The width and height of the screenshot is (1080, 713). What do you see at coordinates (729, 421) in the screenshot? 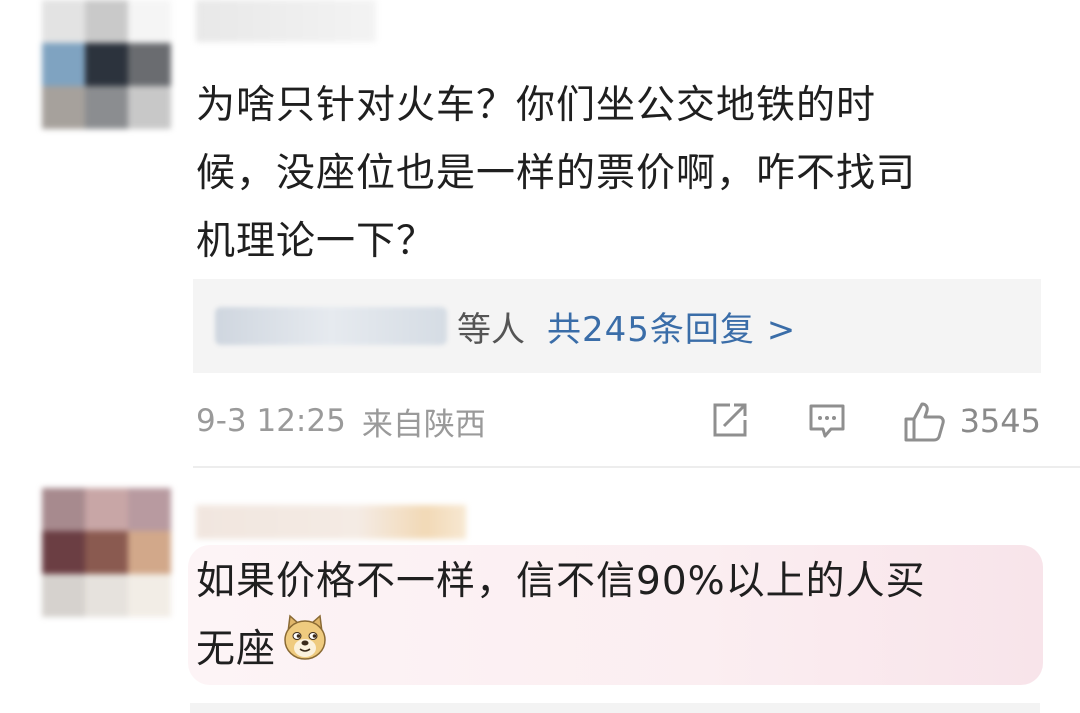
I see `share-icon` at bounding box center [729, 421].